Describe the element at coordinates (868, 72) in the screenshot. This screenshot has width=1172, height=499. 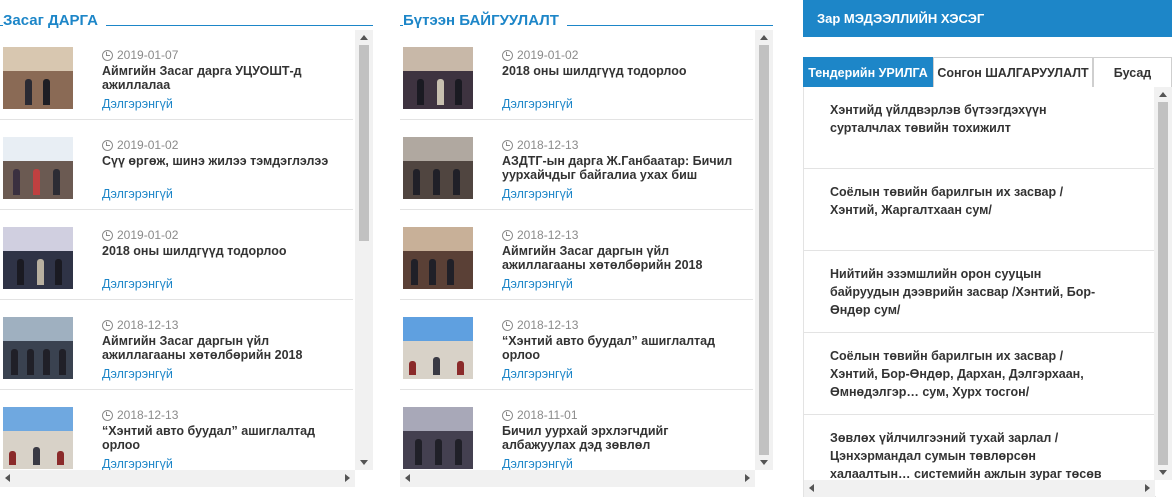
I see `tab-tender: Тендерийн УРИЛГА` at that location.